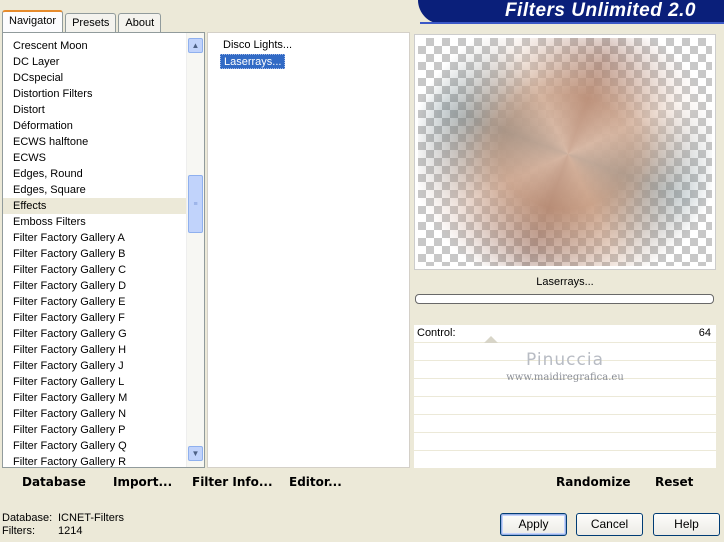 This screenshot has height=542, width=724. Describe the element at coordinates (95, 142) in the screenshot. I see `category-item: ECWS halftone` at that location.